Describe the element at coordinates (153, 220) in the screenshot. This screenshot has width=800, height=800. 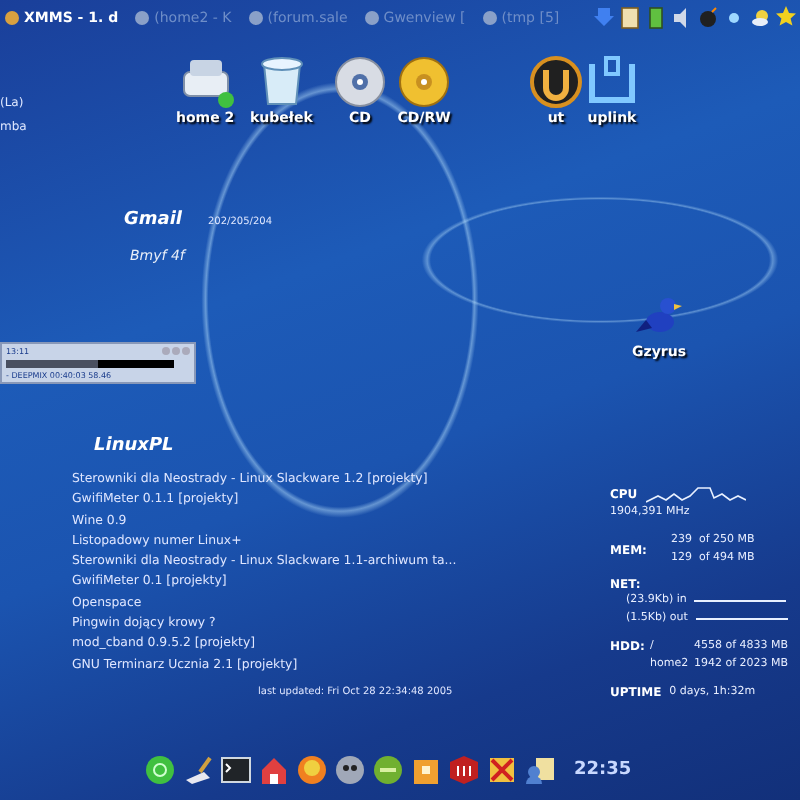
I see `mail-widget-title: Gmail` at that location.